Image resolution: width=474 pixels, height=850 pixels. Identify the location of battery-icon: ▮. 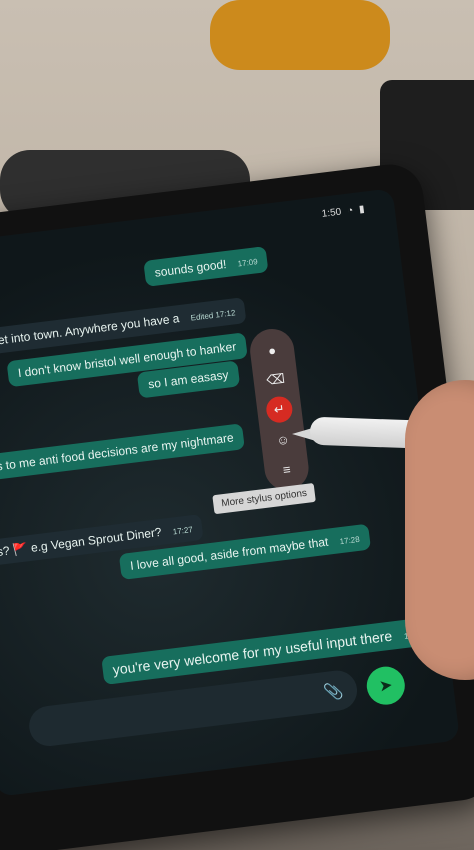
(362, 209).